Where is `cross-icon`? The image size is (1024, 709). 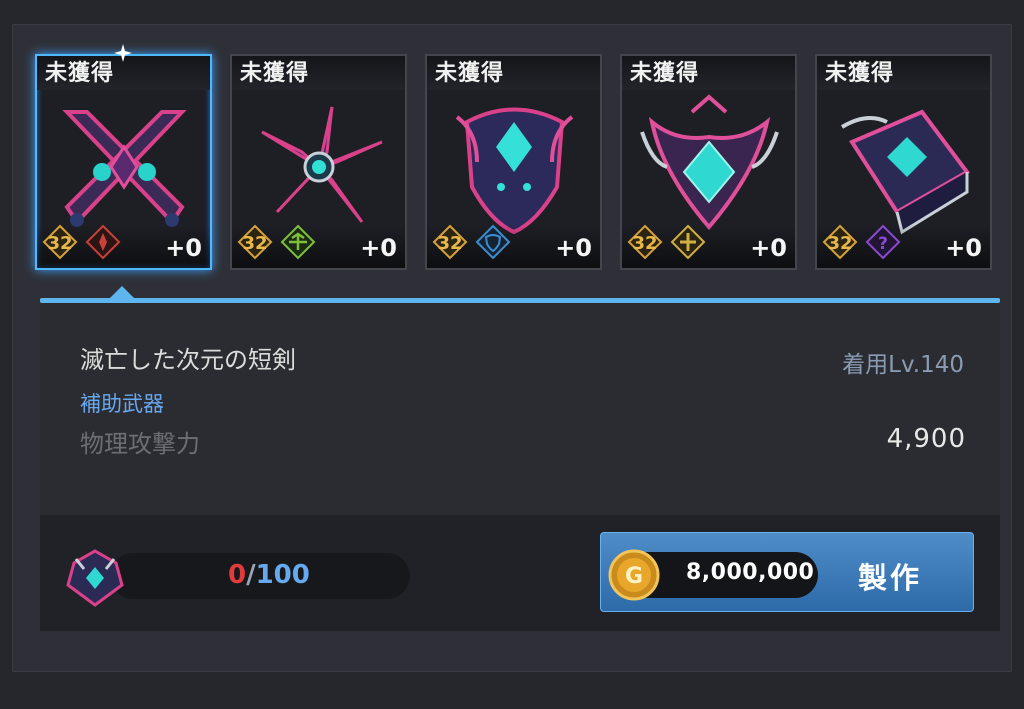 cross-icon is located at coordinates (688, 242).